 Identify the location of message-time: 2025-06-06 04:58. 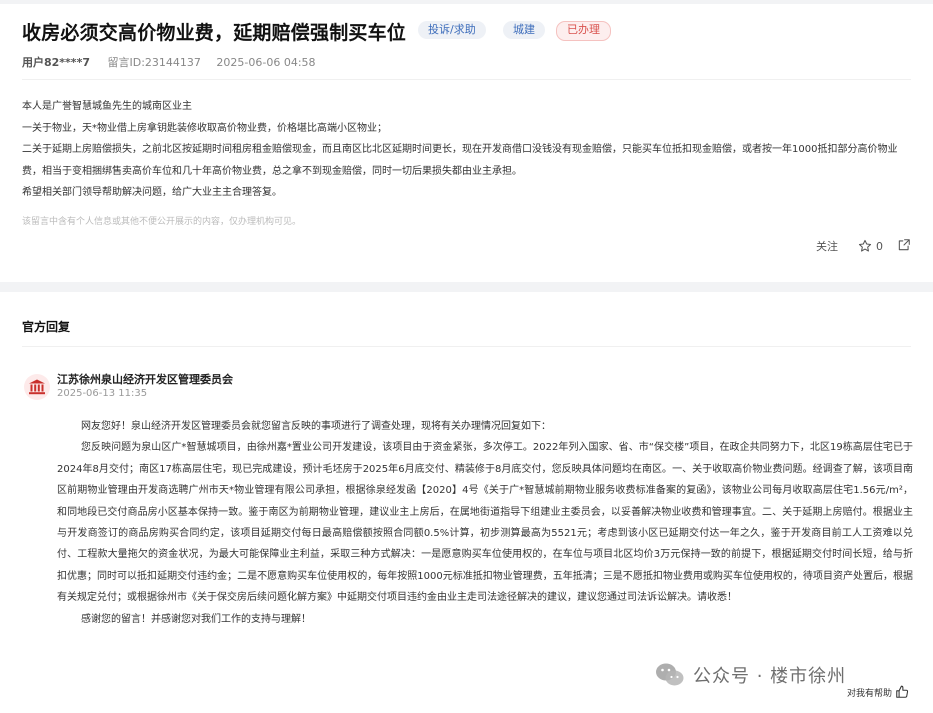
(266, 62).